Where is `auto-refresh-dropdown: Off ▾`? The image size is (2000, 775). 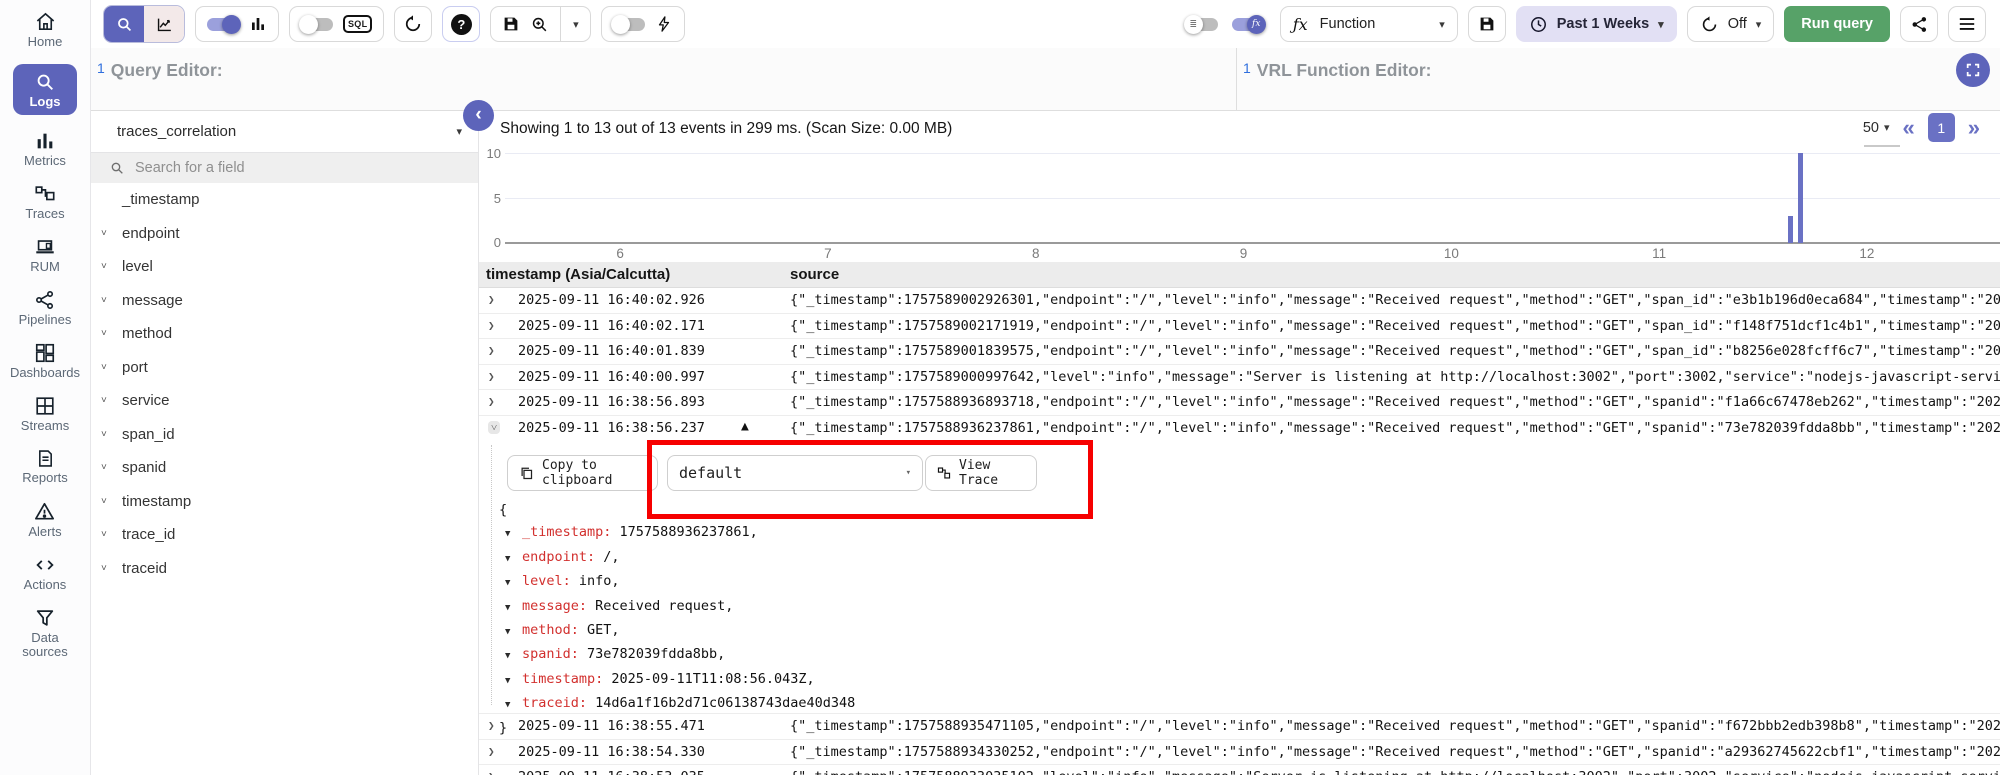 auto-refresh-dropdown: Off ▾ is located at coordinates (1730, 24).